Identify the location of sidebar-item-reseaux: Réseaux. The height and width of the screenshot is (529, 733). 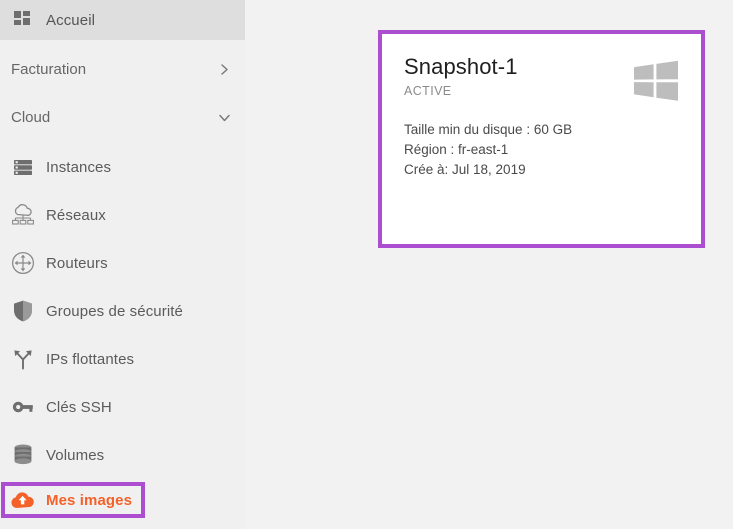
(122, 215).